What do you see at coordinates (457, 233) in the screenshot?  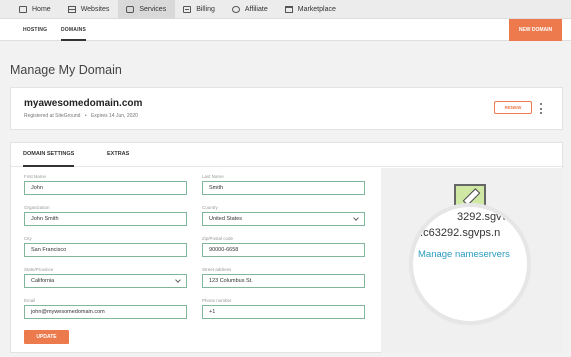 I see `nameserver-line-2: 2.c63292.sgvps.n` at bounding box center [457, 233].